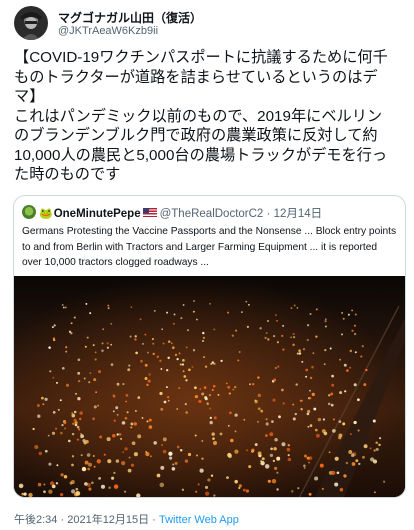 The width and height of the screenshot is (414, 530). What do you see at coordinates (31, 23) in the screenshot?
I see `author-avatar` at bounding box center [31, 23].